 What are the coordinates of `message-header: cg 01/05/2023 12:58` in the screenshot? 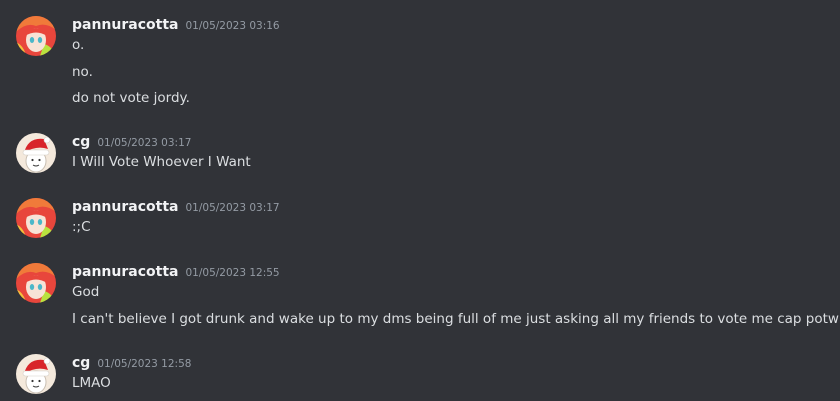 It's located at (131, 362).